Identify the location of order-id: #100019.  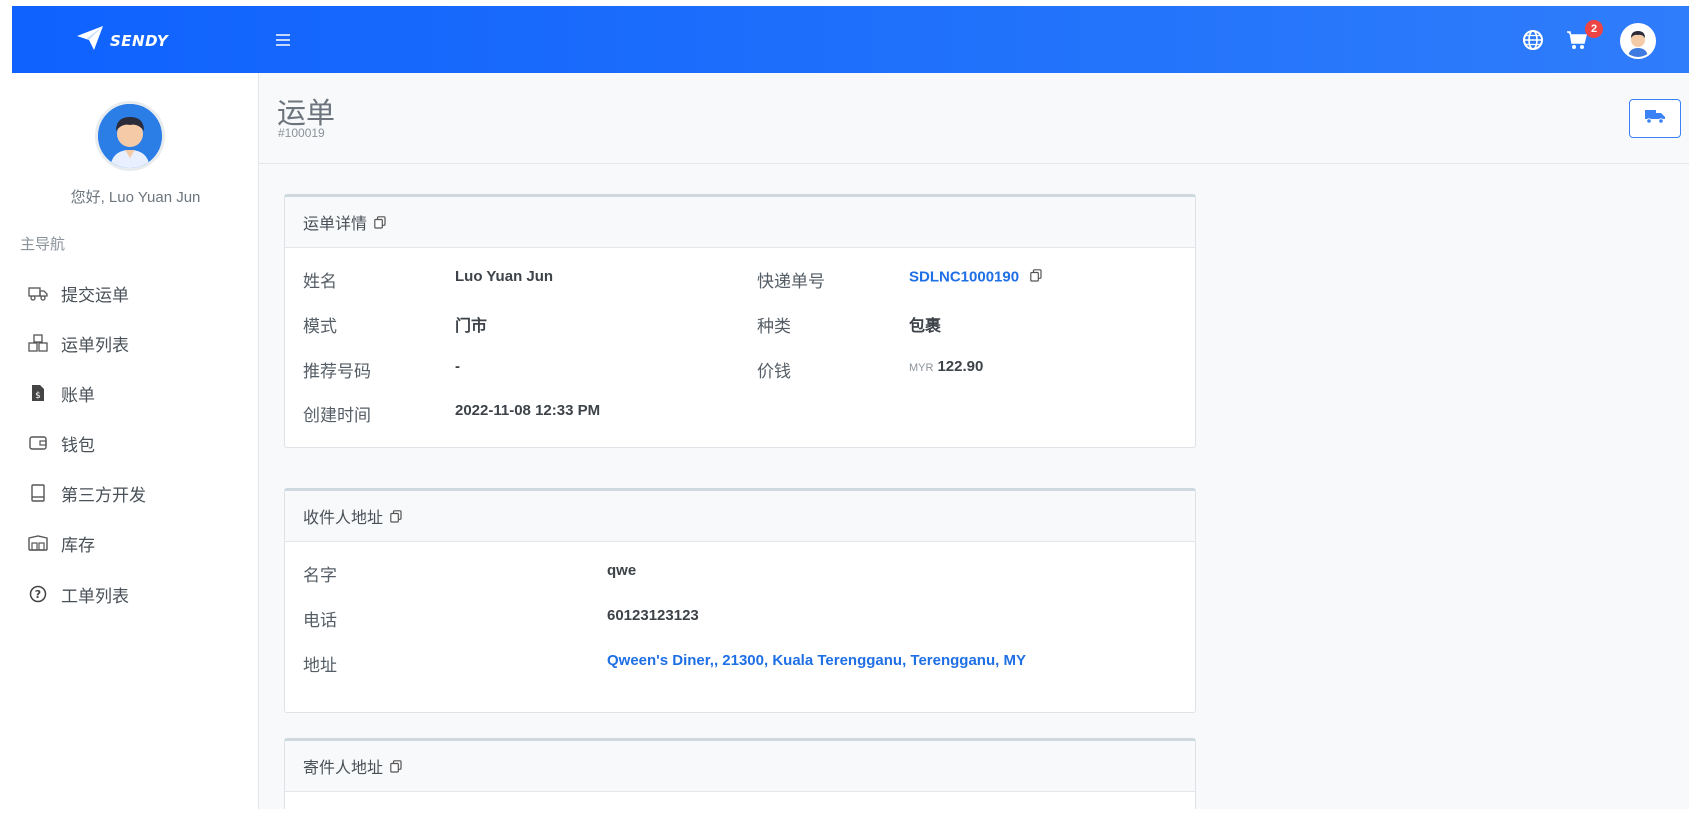
(301, 133).